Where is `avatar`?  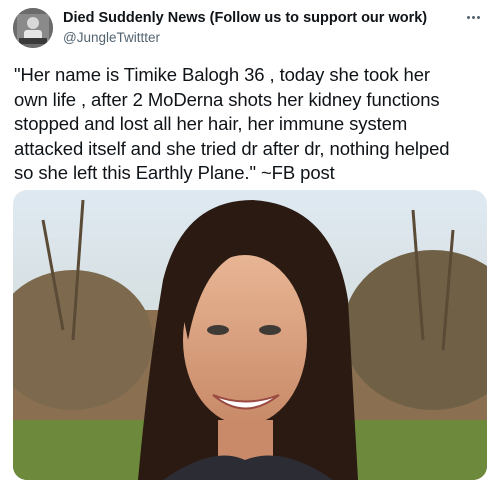
avatar is located at coordinates (33, 28).